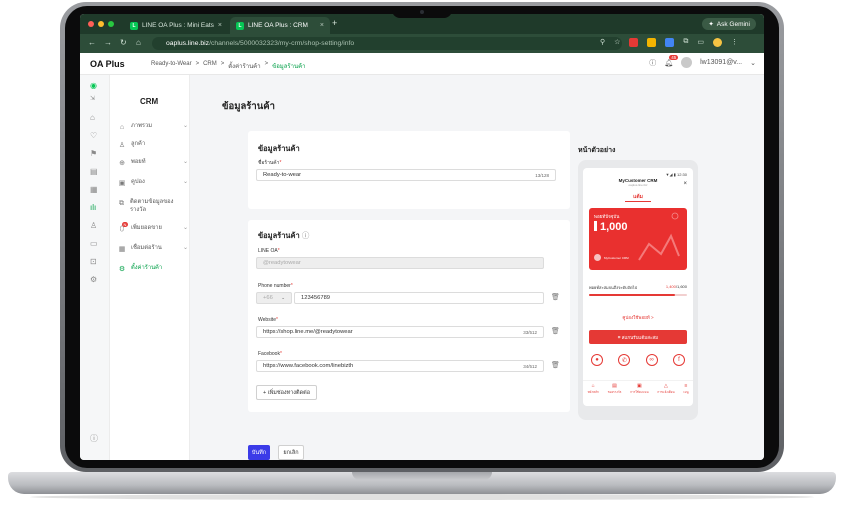 This screenshot has width=844, height=506. I want to click on phone-icon: ✆, so click(624, 360).